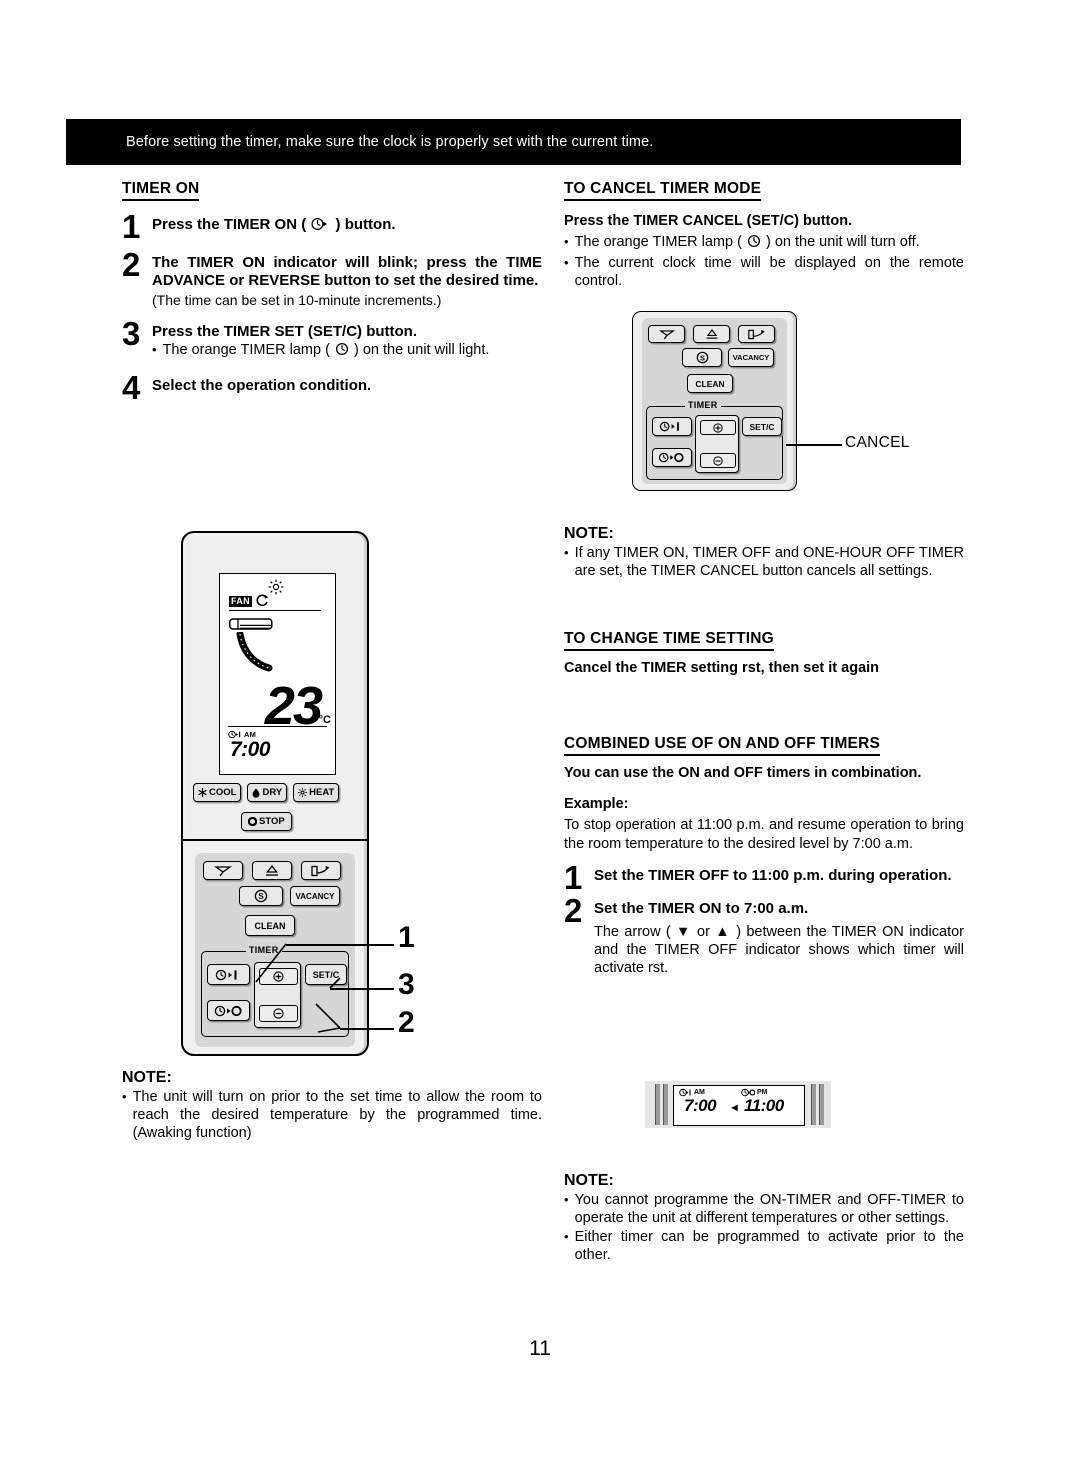 This screenshot has height=1469, width=1080. What do you see at coordinates (254, 652) in the screenshot?
I see `airflow-arc-icon` at bounding box center [254, 652].